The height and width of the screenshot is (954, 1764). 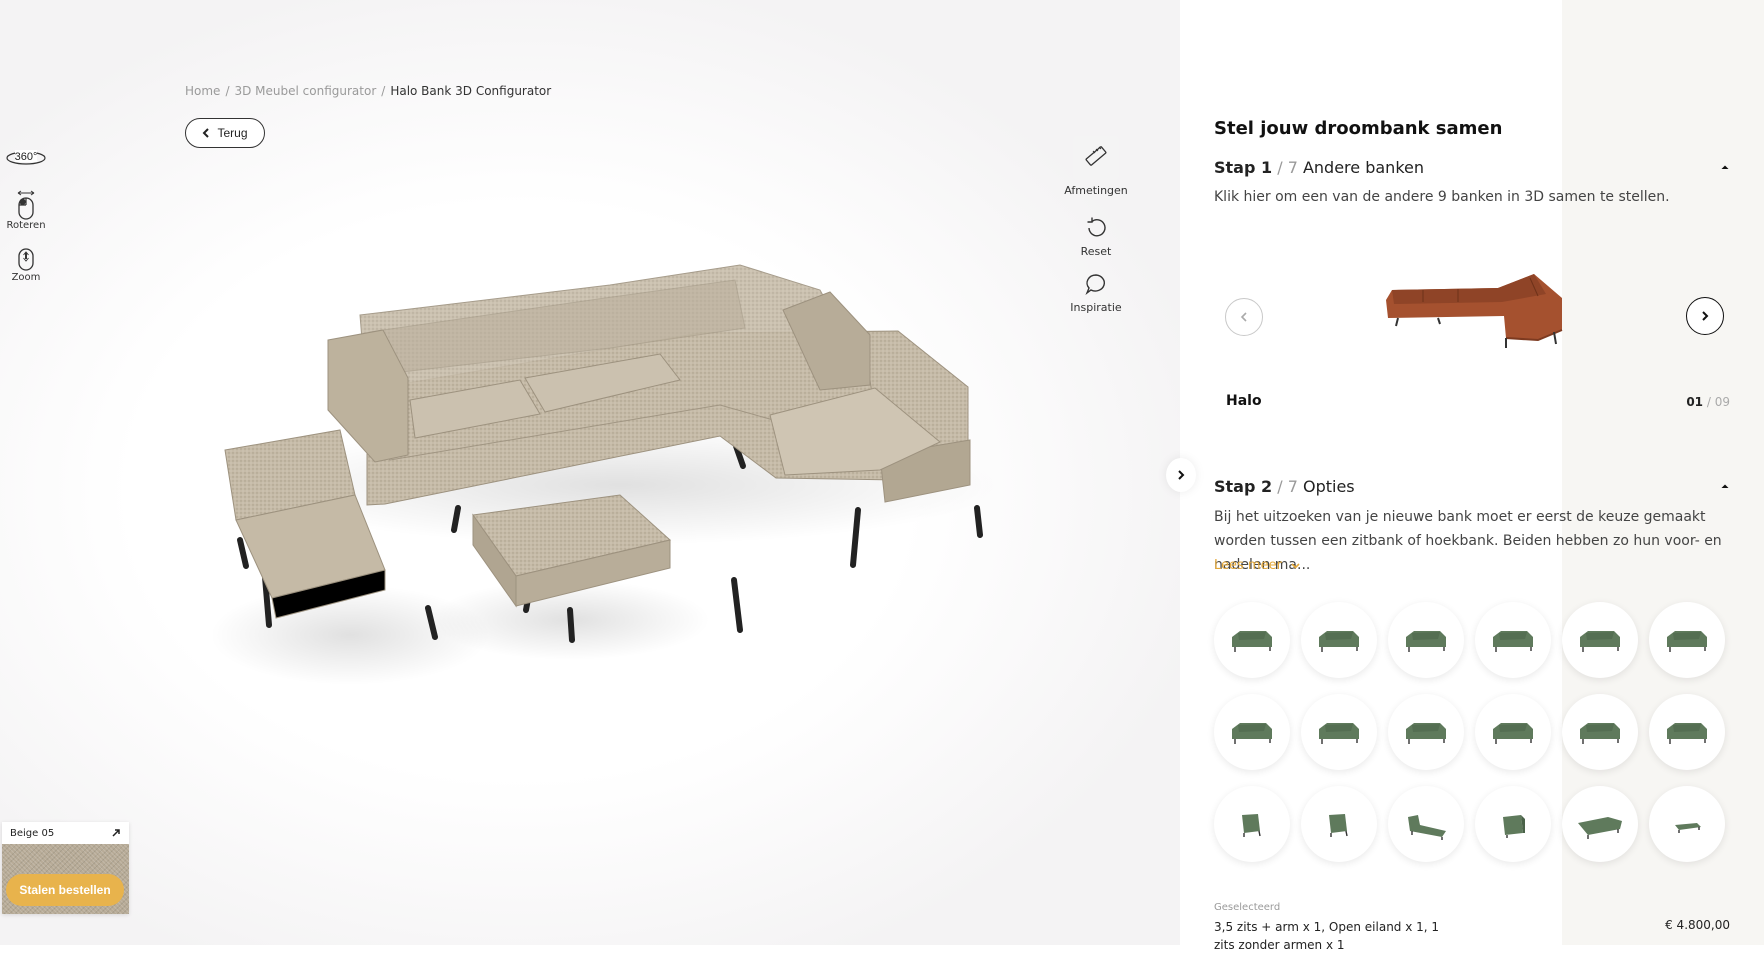 I want to click on mouse-drag-icon, so click(x=26, y=205).